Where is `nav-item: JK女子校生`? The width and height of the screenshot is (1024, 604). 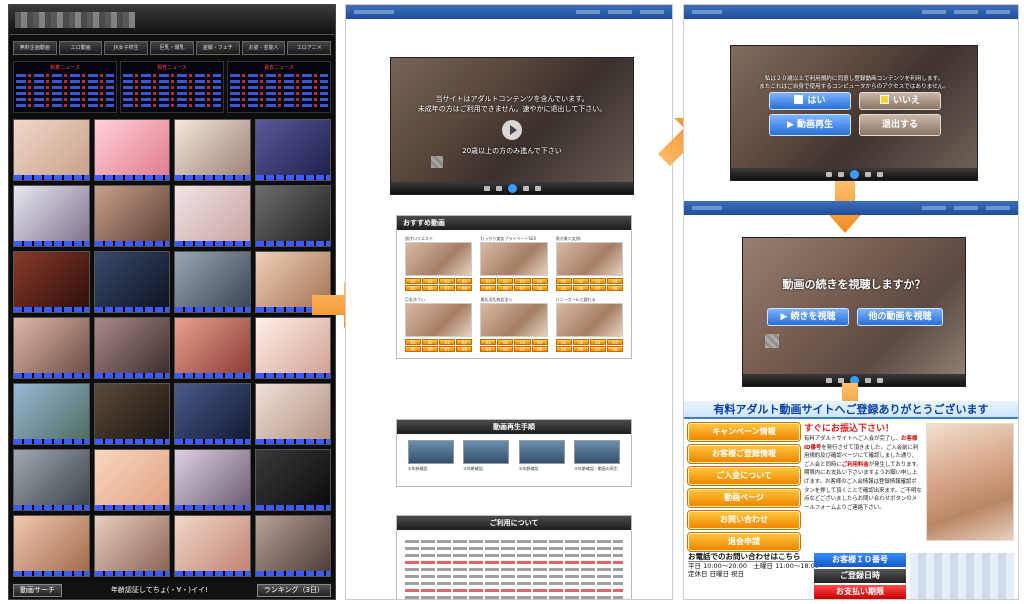 nav-item: JK女子校生 is located at coordinates (126, 48).